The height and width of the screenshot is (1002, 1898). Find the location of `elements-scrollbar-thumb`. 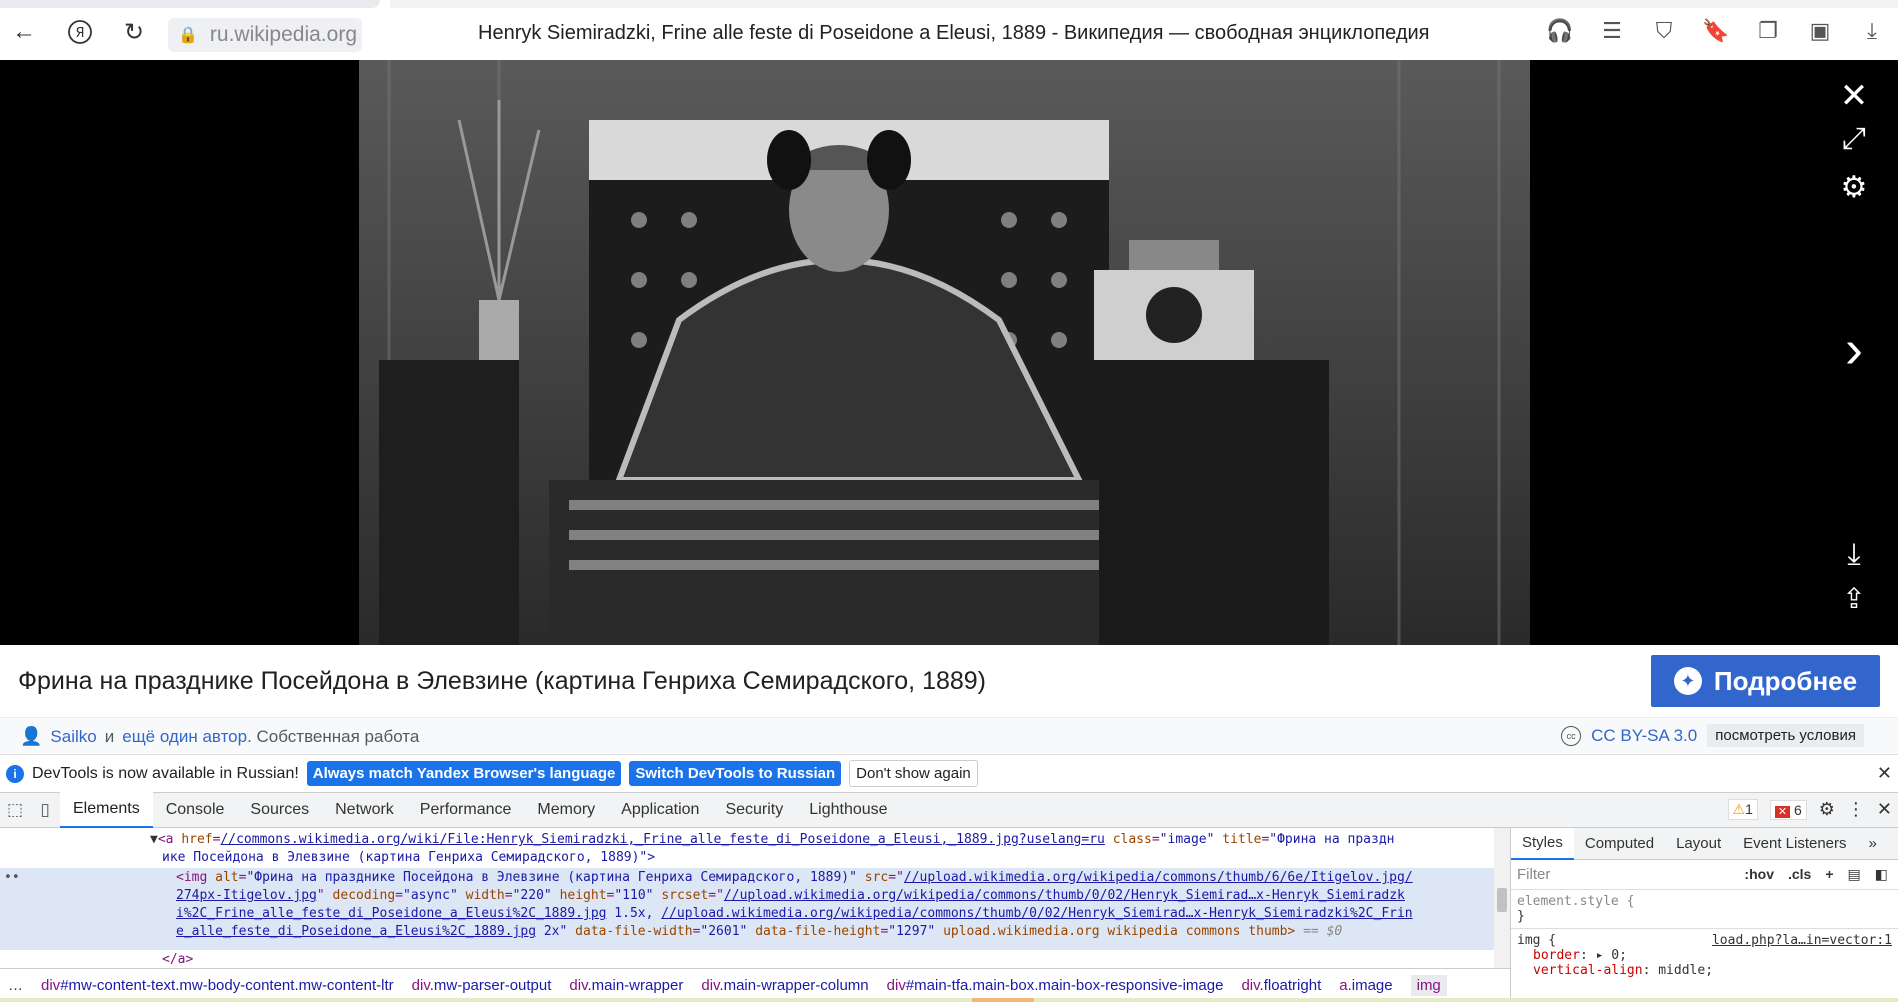

elements-scrollbar-thumb is located at coordinates (1502, 900).